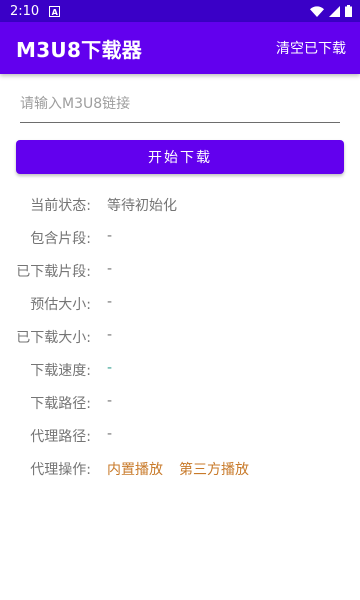 The height and width of the screenshot is (600, 360). What do you see at coordinates (110, 236) in the screenshot?
I see `segments-value: -` at bounding box center [110, 236].